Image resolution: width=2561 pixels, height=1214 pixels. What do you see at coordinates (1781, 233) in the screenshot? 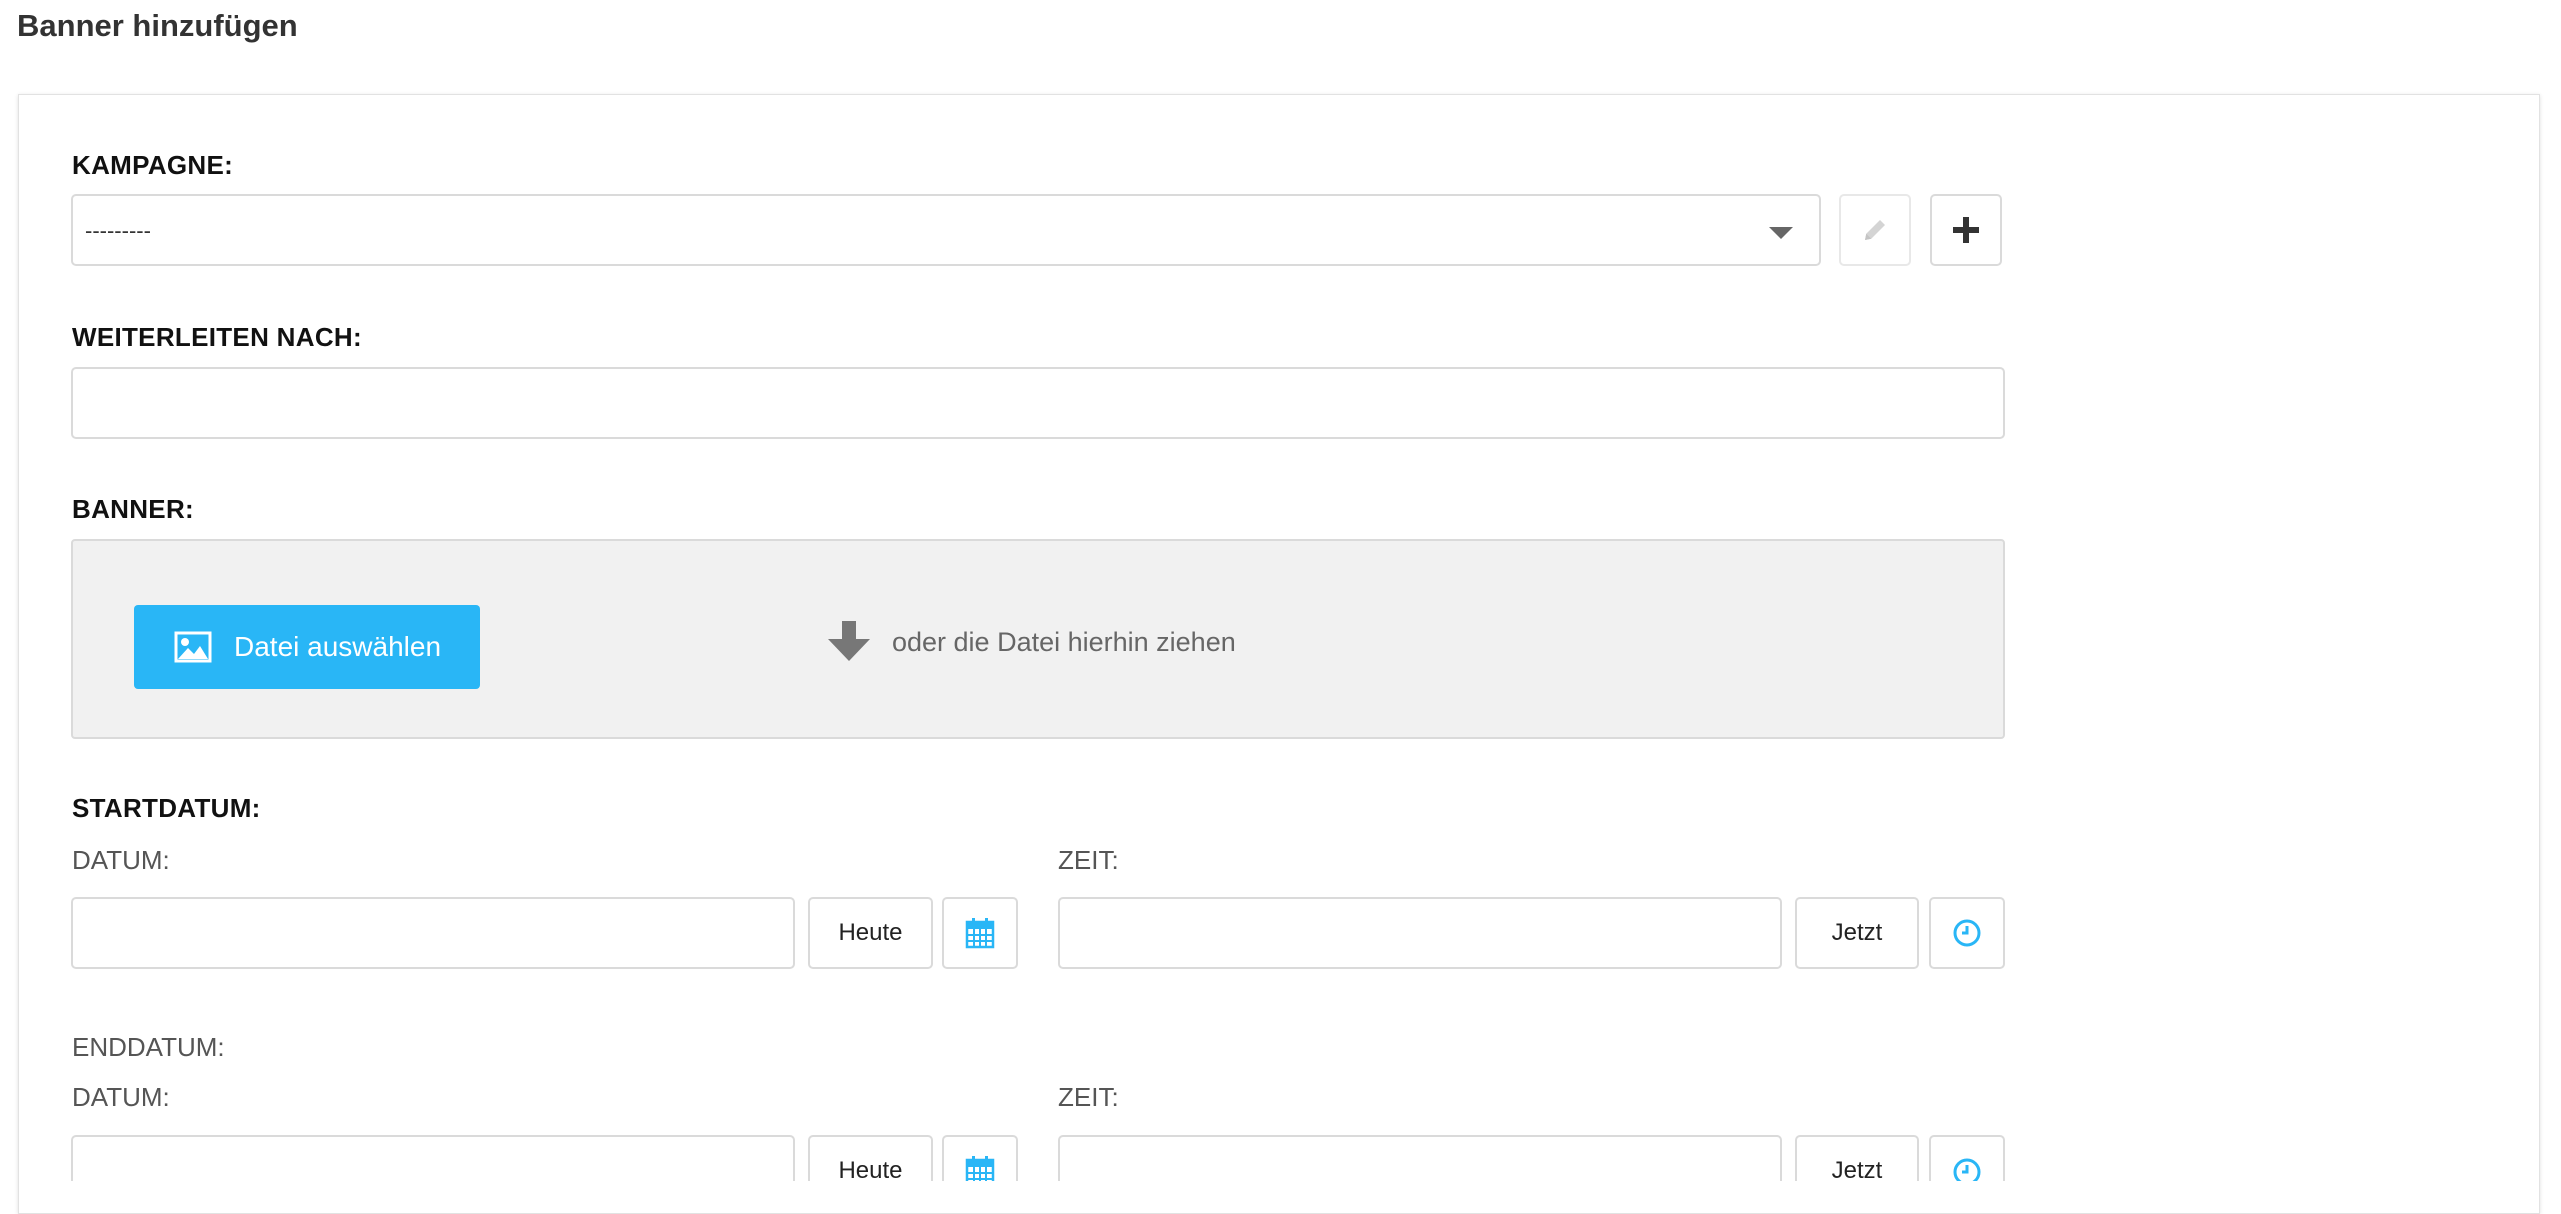
I see `chevron-down-icon` at bounding box center [1781, 233].